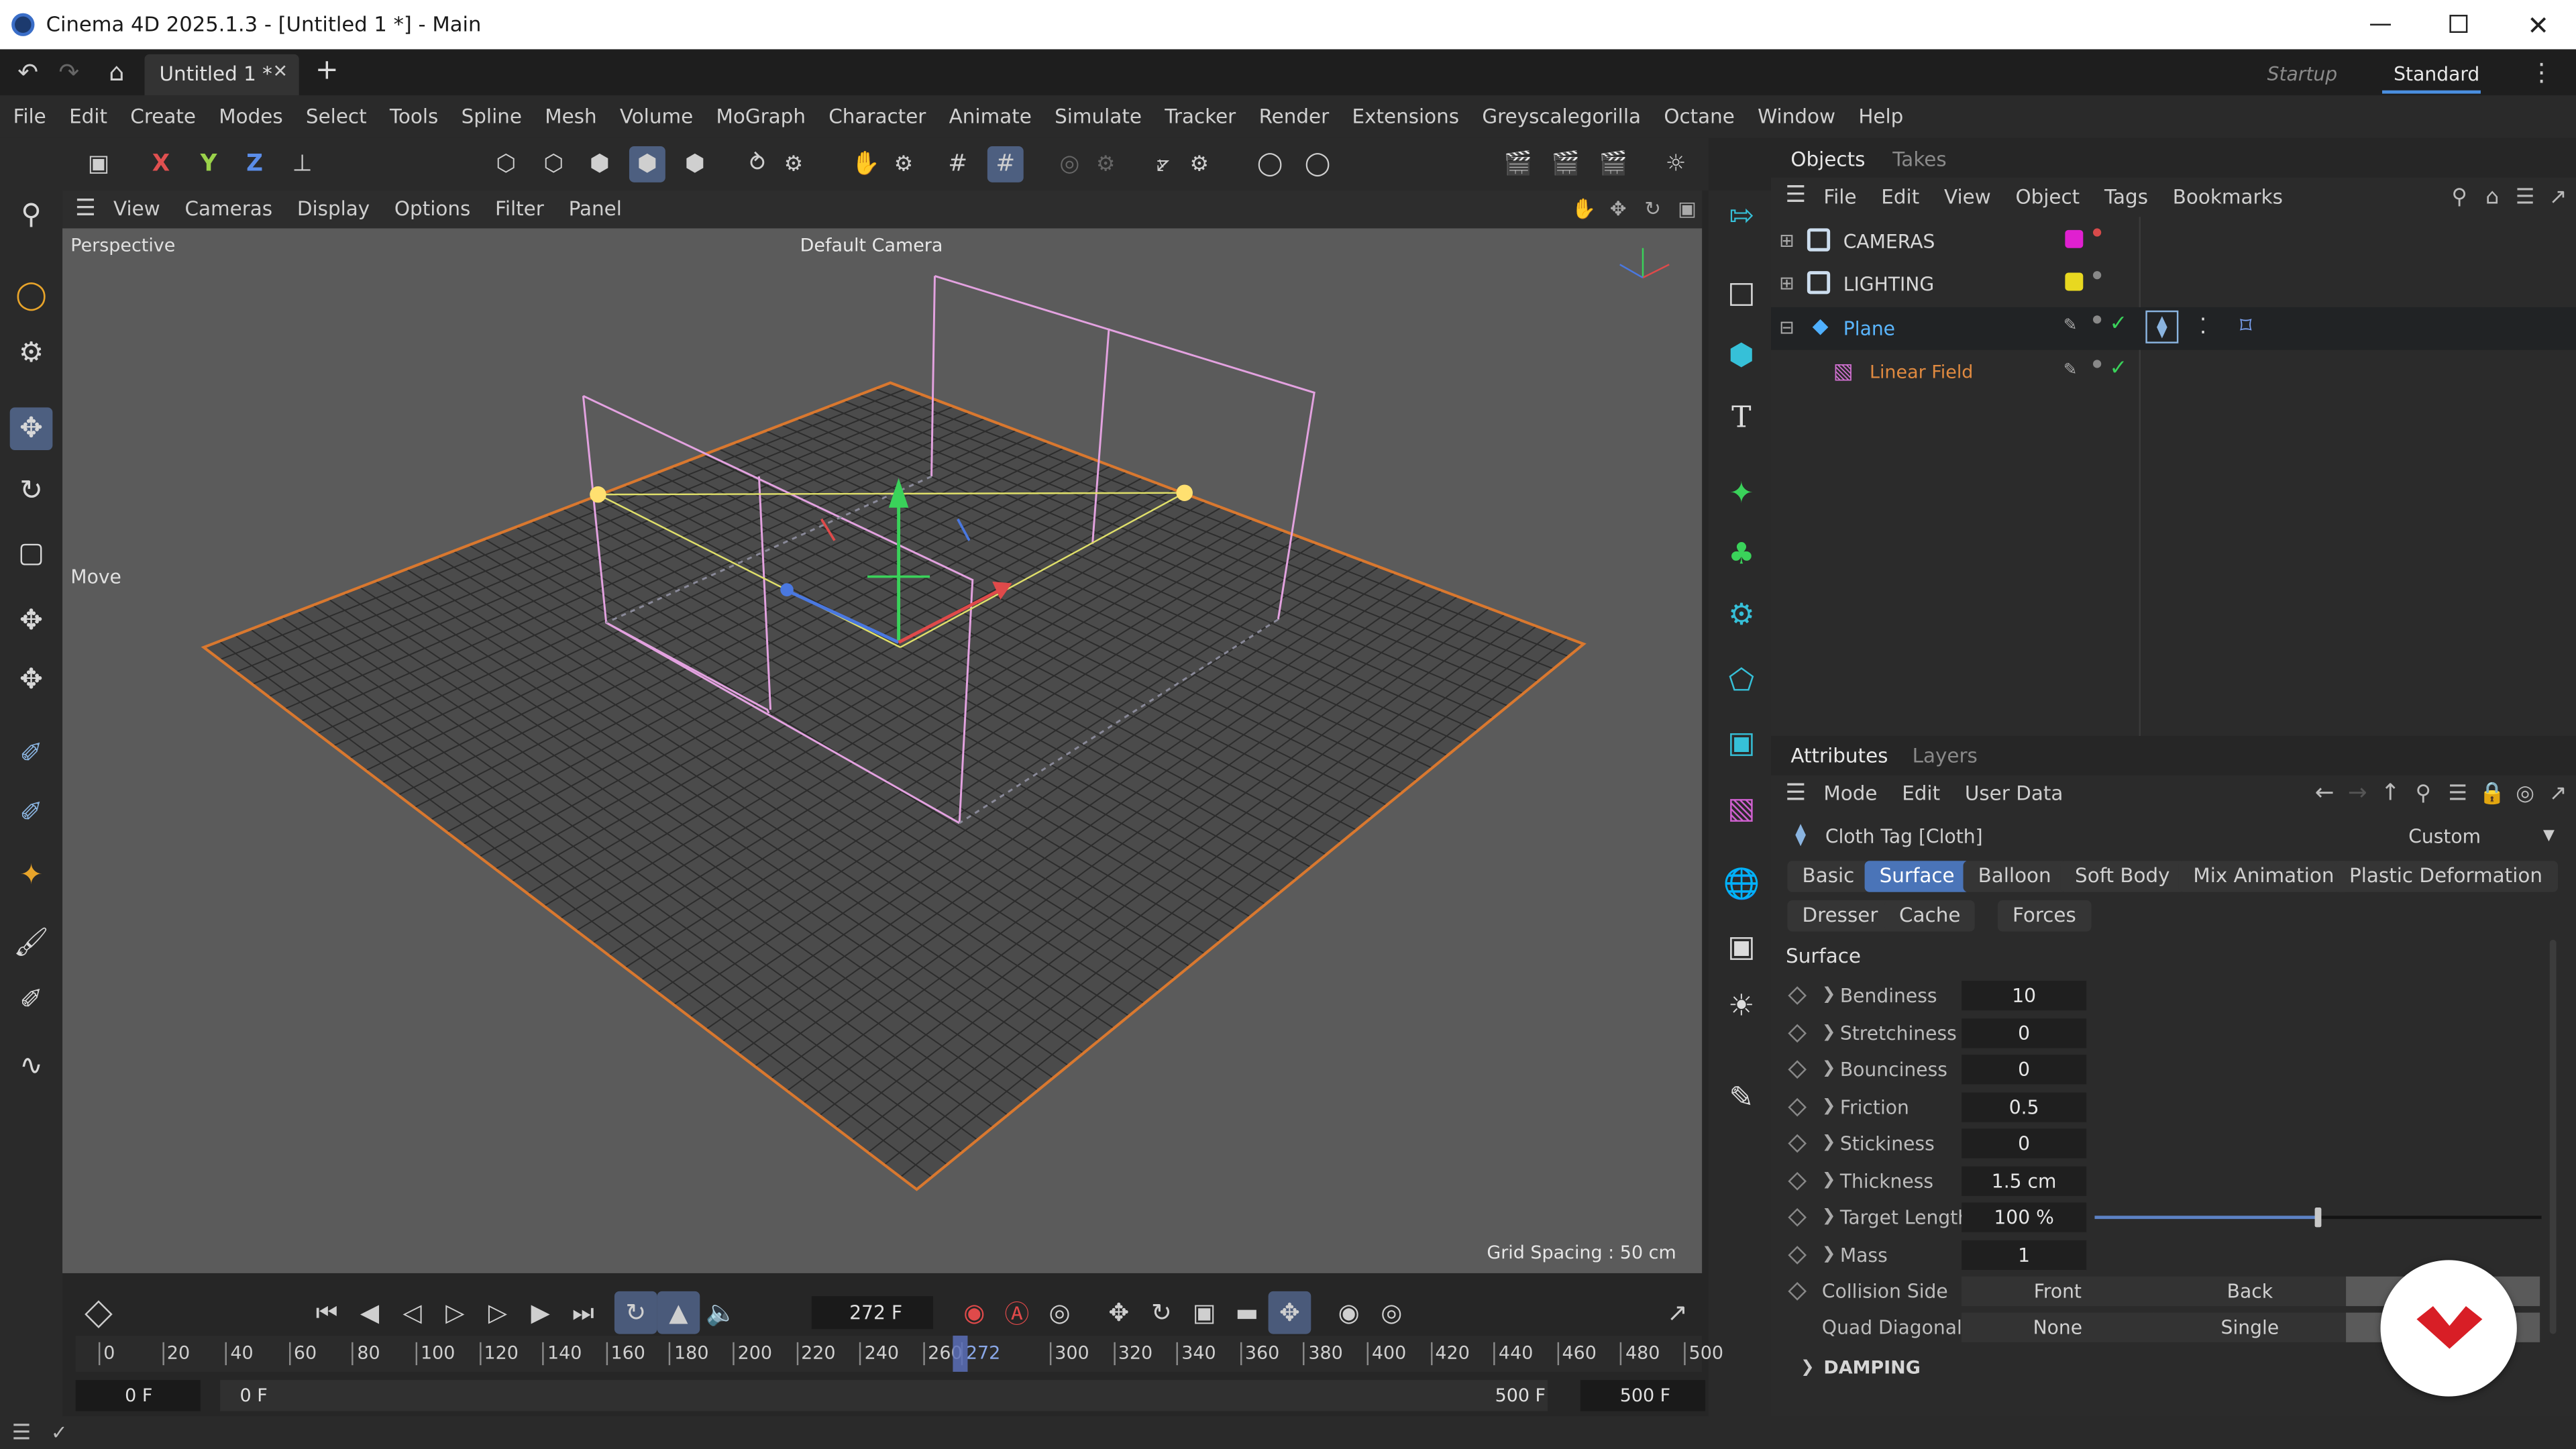 This screenshot has height=1449, width=2576. I want to click on object-row-linear-field: ▧ Linear Field ✎ ✓, so click(2173, 373).